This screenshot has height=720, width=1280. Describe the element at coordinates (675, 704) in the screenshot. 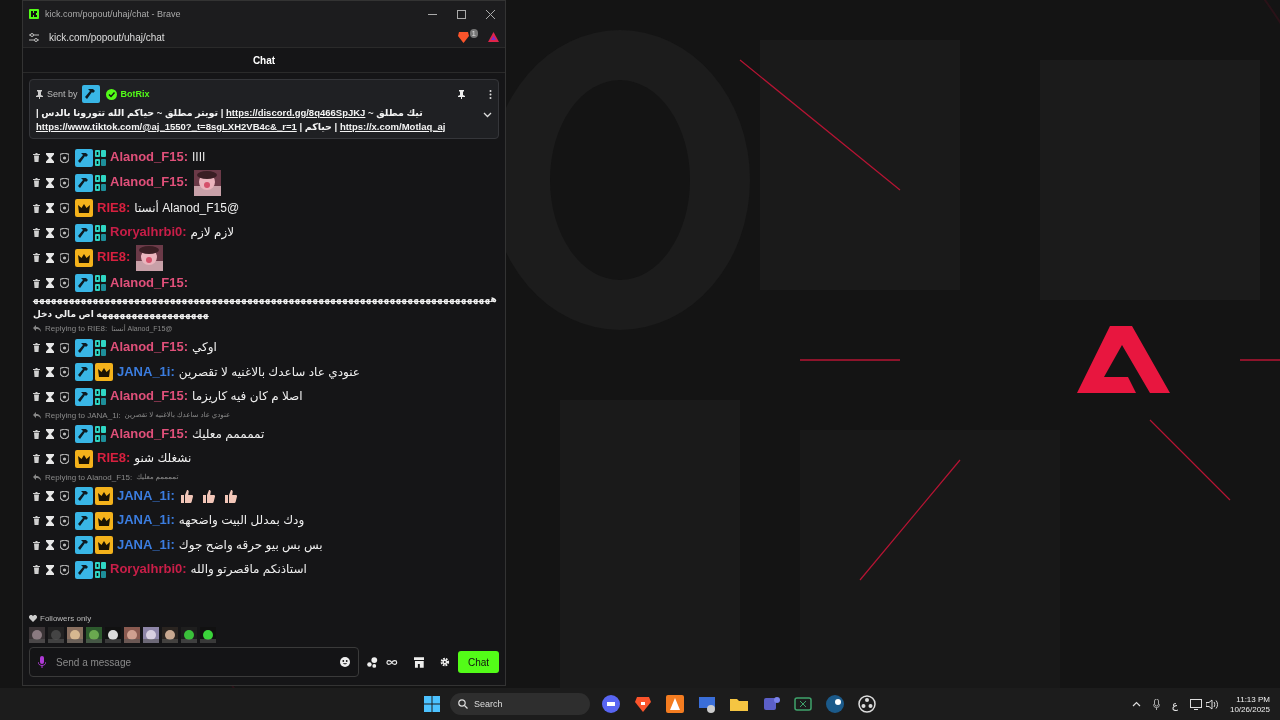

I see `launcher-app-icon` at that location.